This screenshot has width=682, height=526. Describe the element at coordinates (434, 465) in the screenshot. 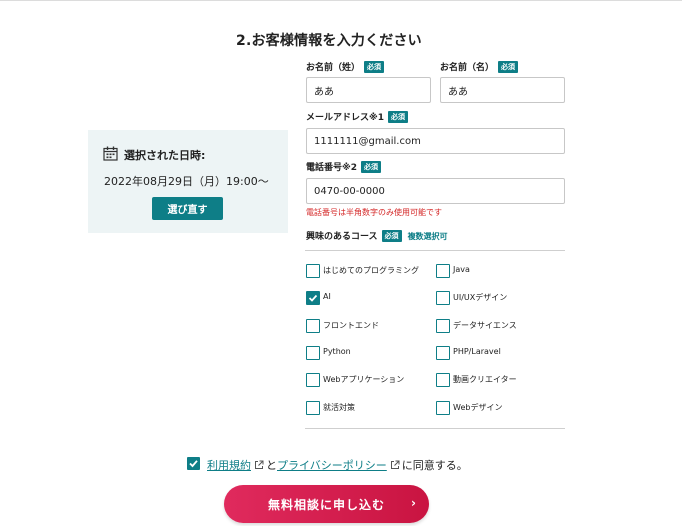

I see `agreement-suffix: に同意する。` at that location.